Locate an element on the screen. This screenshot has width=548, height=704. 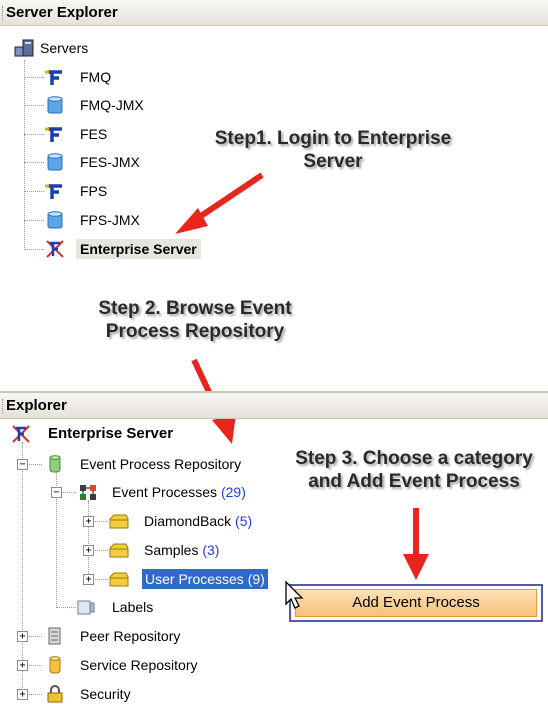
add-event-process-label: Add Event Process is located at coordinates (416, 602).